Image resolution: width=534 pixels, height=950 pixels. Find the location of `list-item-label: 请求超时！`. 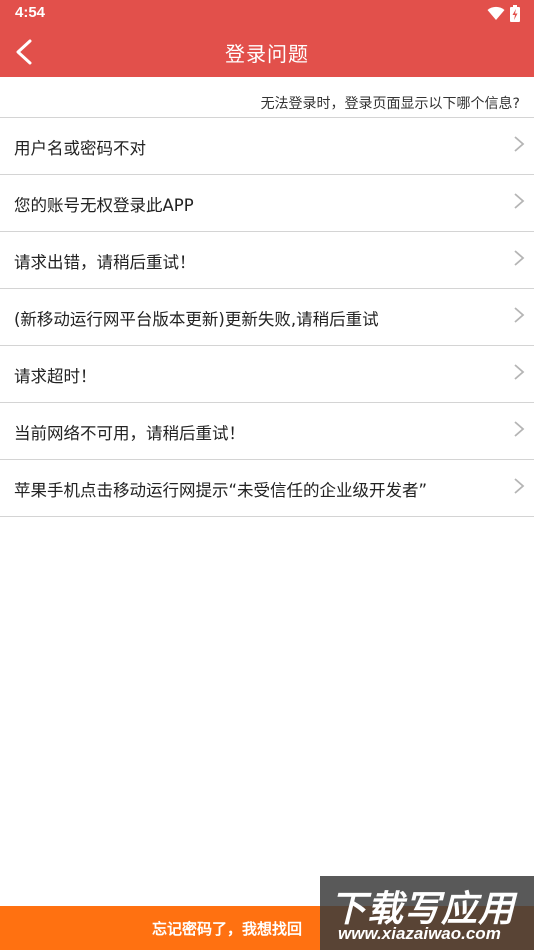

list-item-label: 请求超时！ is located at coordinates (55, 376).